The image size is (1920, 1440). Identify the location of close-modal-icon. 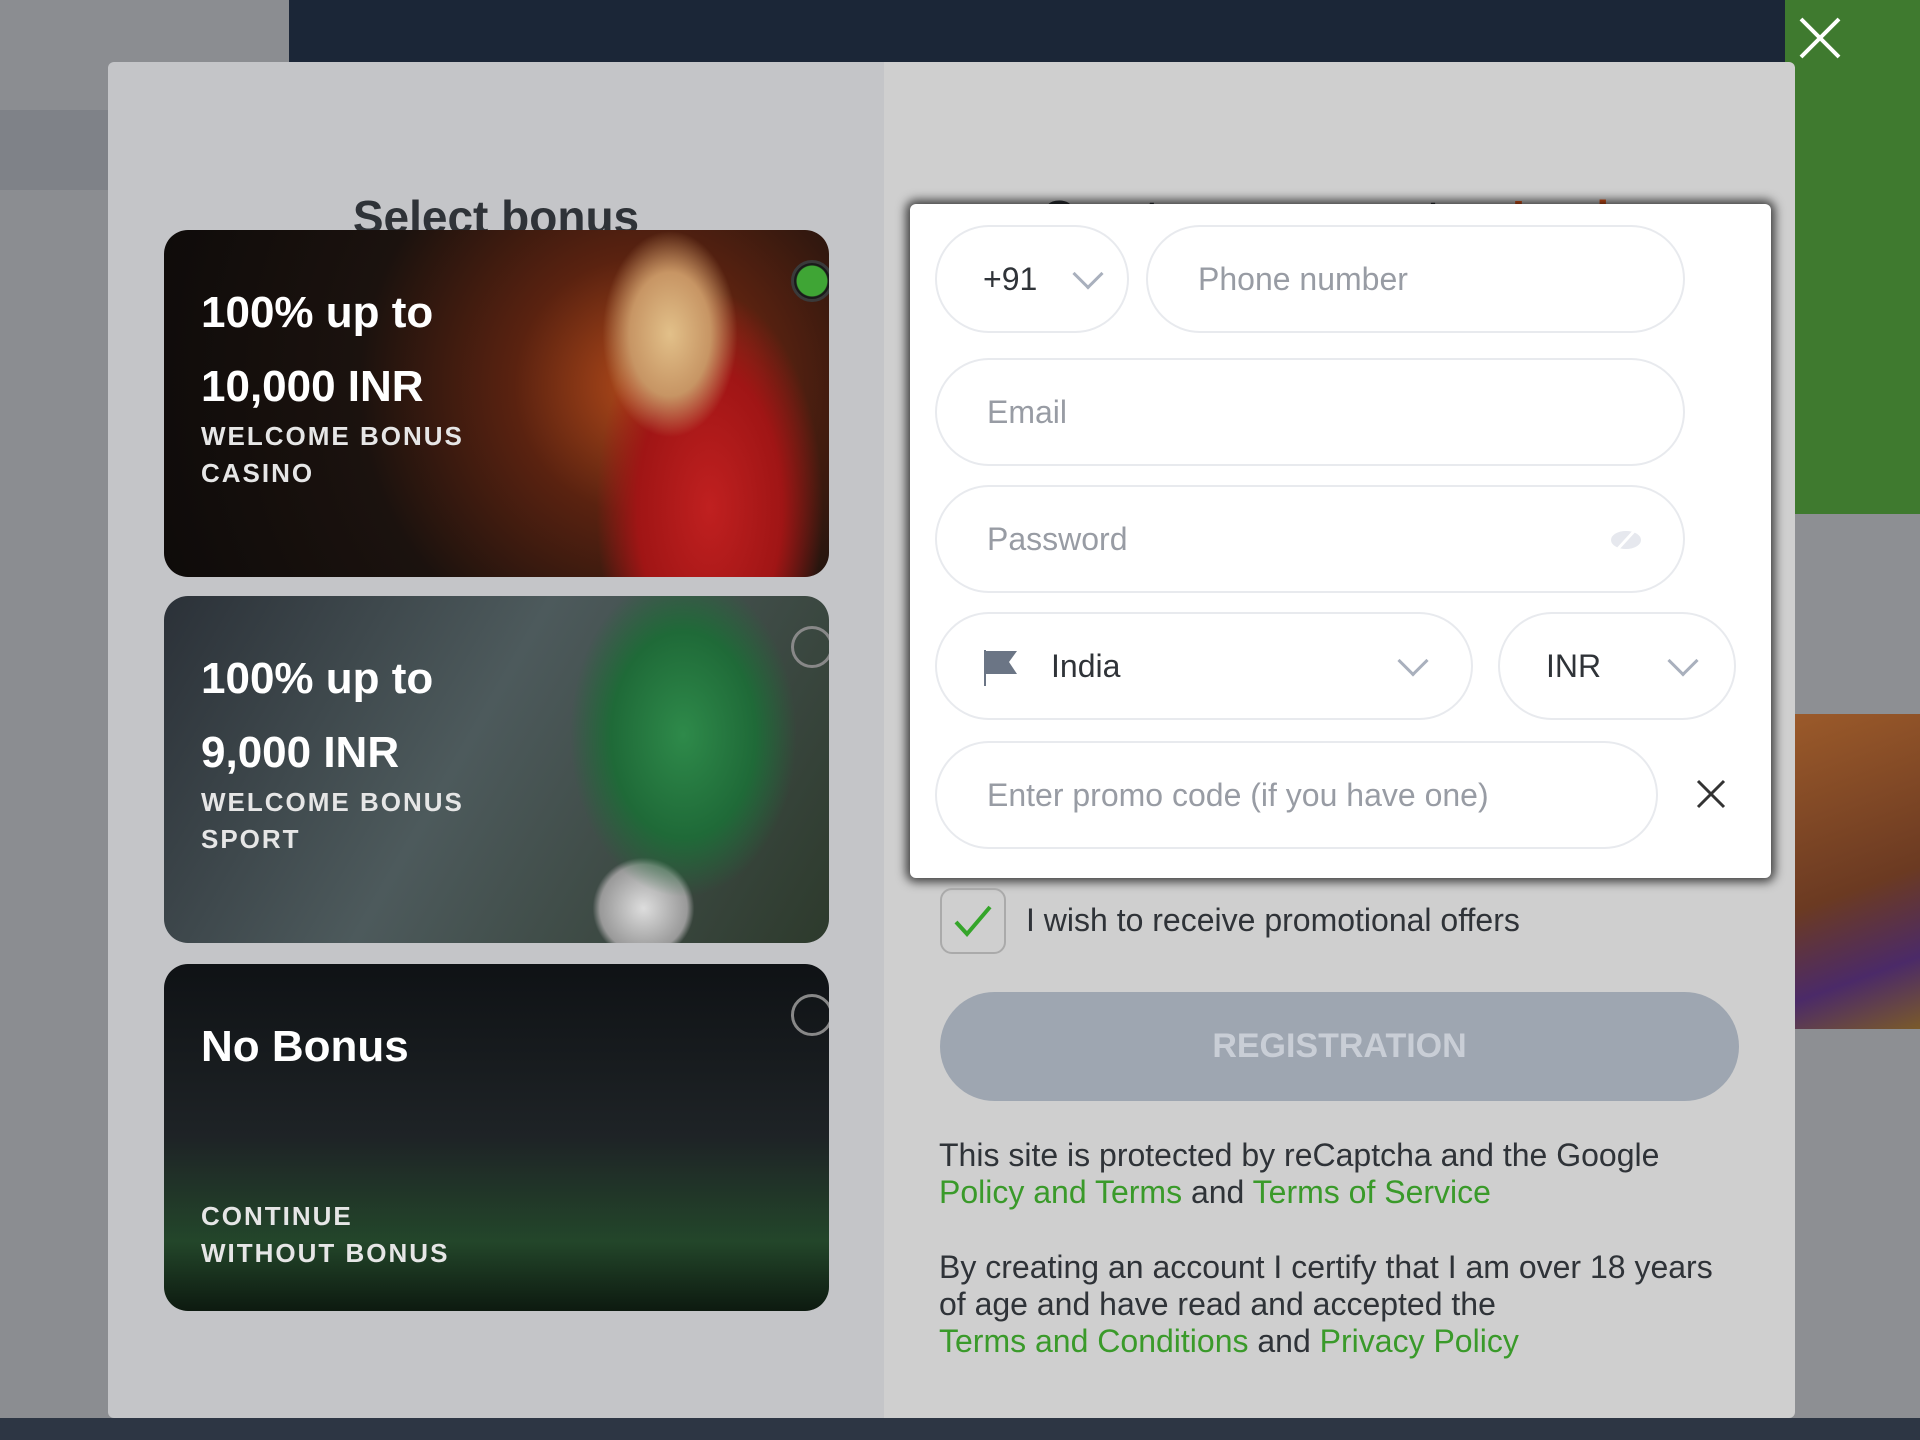
(1820, 38).